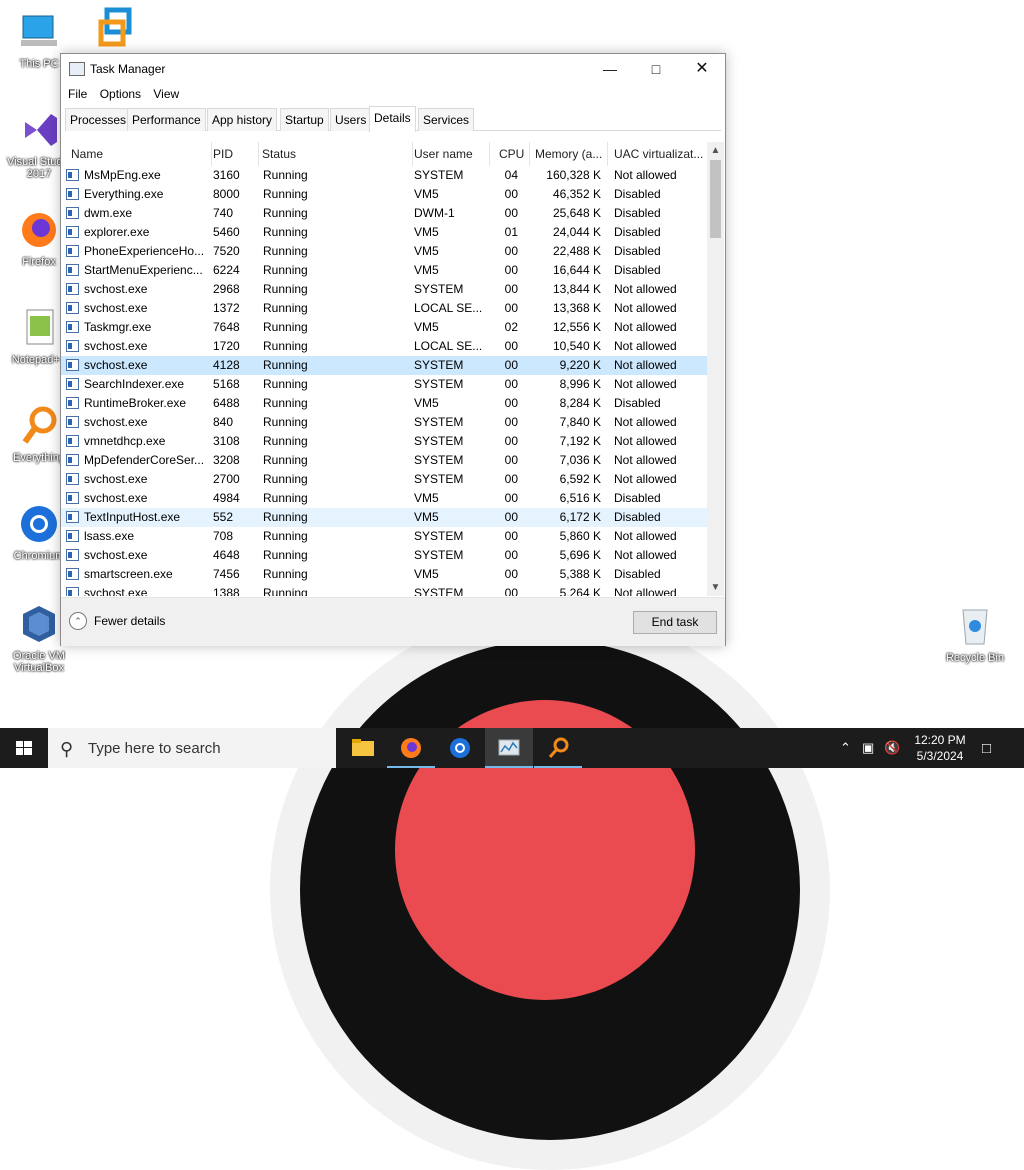 This screenshot has height=1170, width=1024. I want to click on tab-performance: Performance, so click(166, 119).